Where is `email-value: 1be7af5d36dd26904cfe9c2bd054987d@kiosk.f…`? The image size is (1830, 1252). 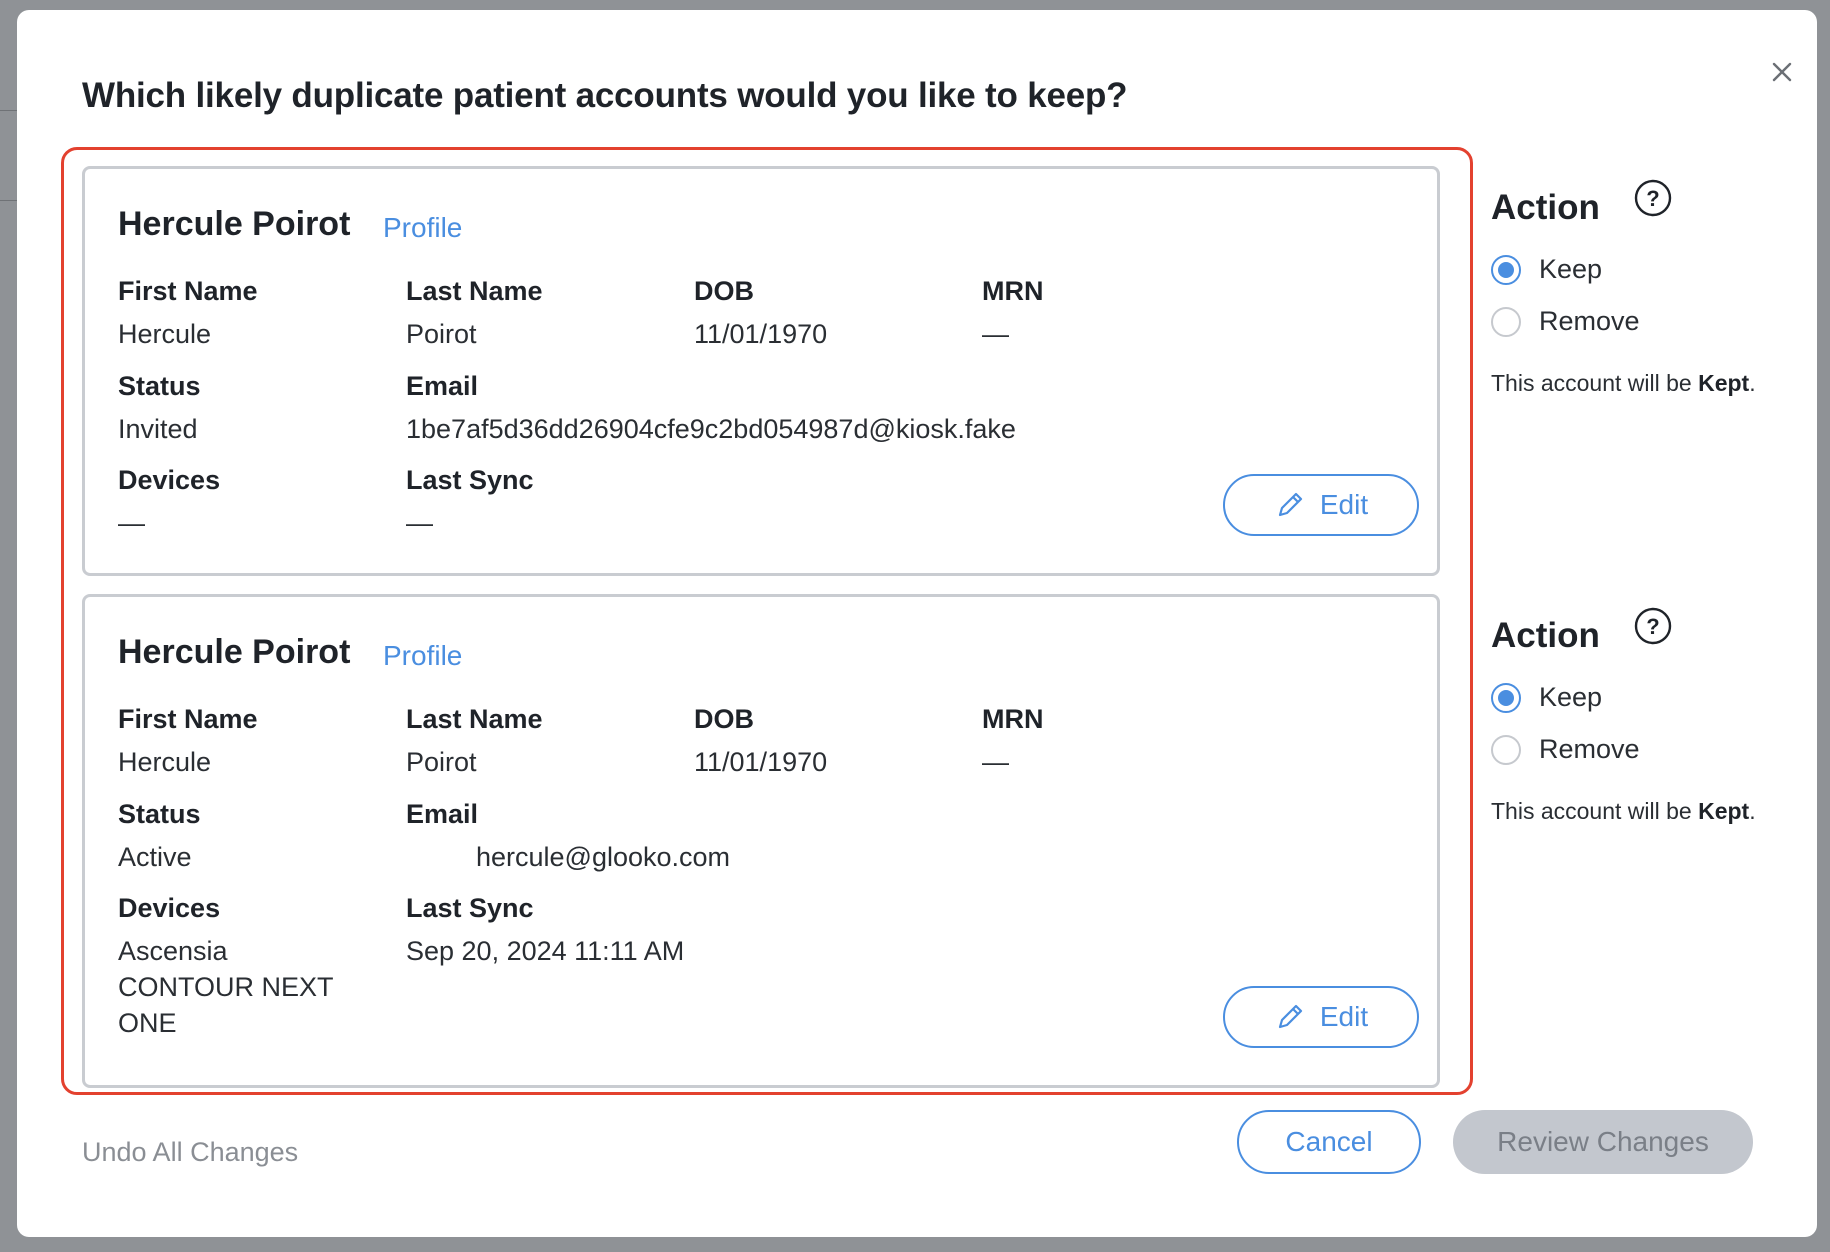
email-value: 1be7af5d36dd26904cfe9c2bd054987d@kiosk.f… is located at coordinates (711, 429).